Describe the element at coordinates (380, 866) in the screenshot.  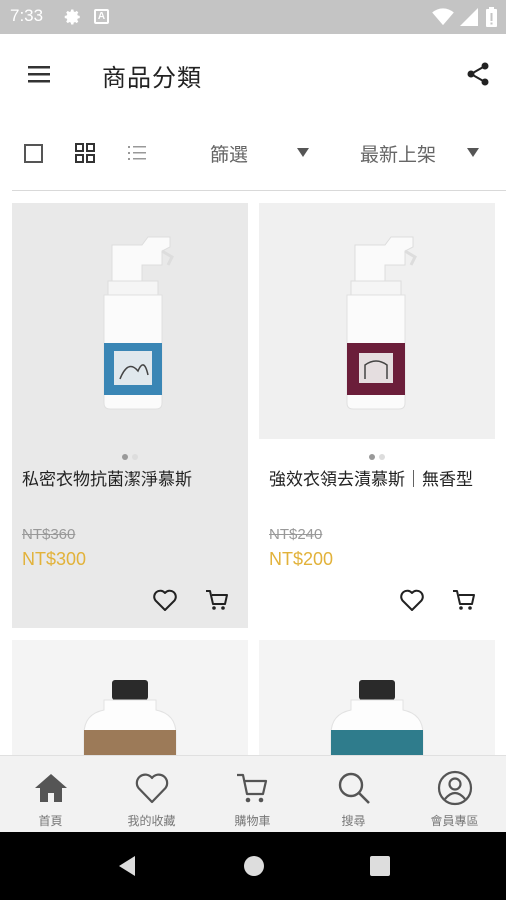
I see `recents-icon` at that location.